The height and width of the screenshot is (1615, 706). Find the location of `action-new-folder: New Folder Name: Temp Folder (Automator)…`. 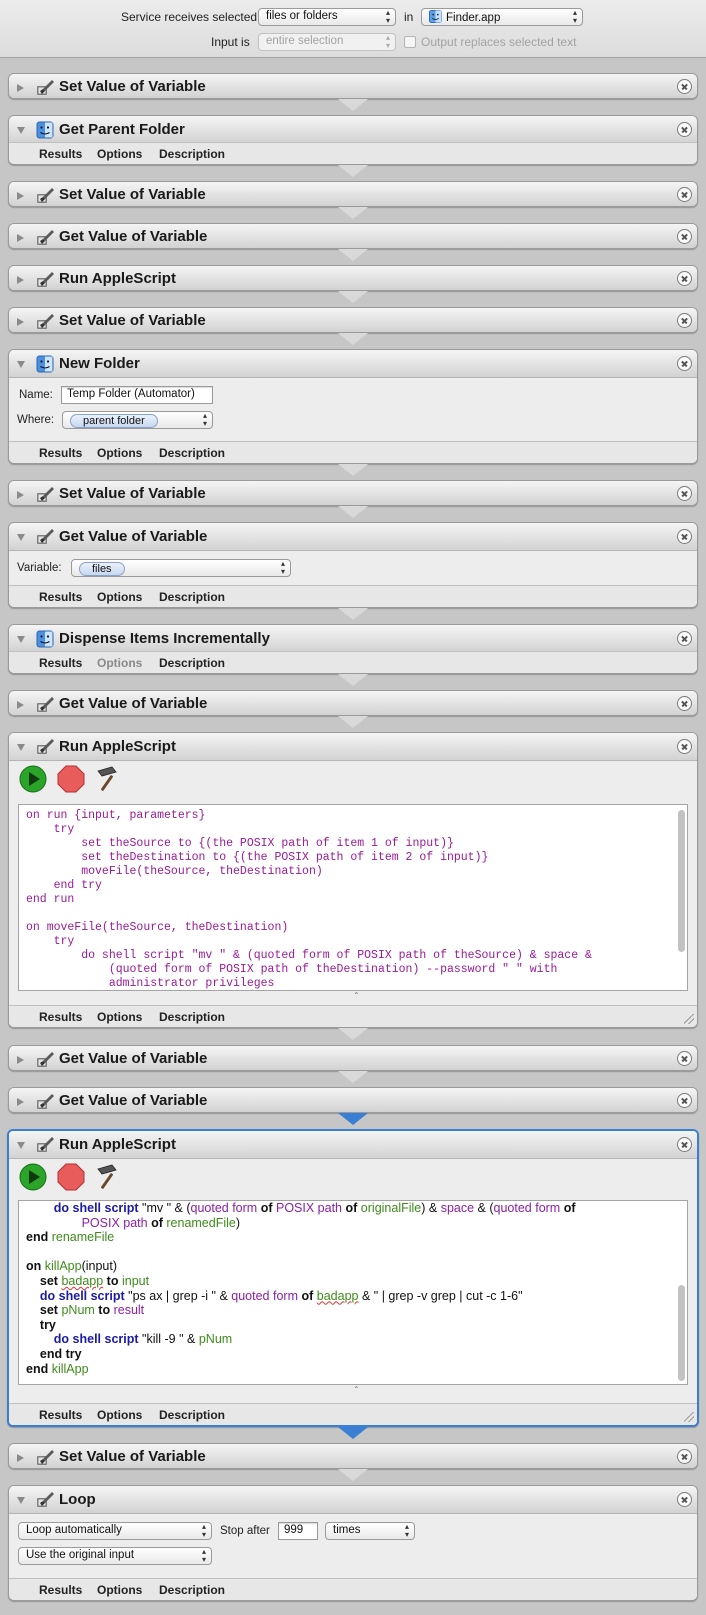

action-new-folder: New Folder Name: Temp Folder (Automator)… is located at coordinates (353, 406).